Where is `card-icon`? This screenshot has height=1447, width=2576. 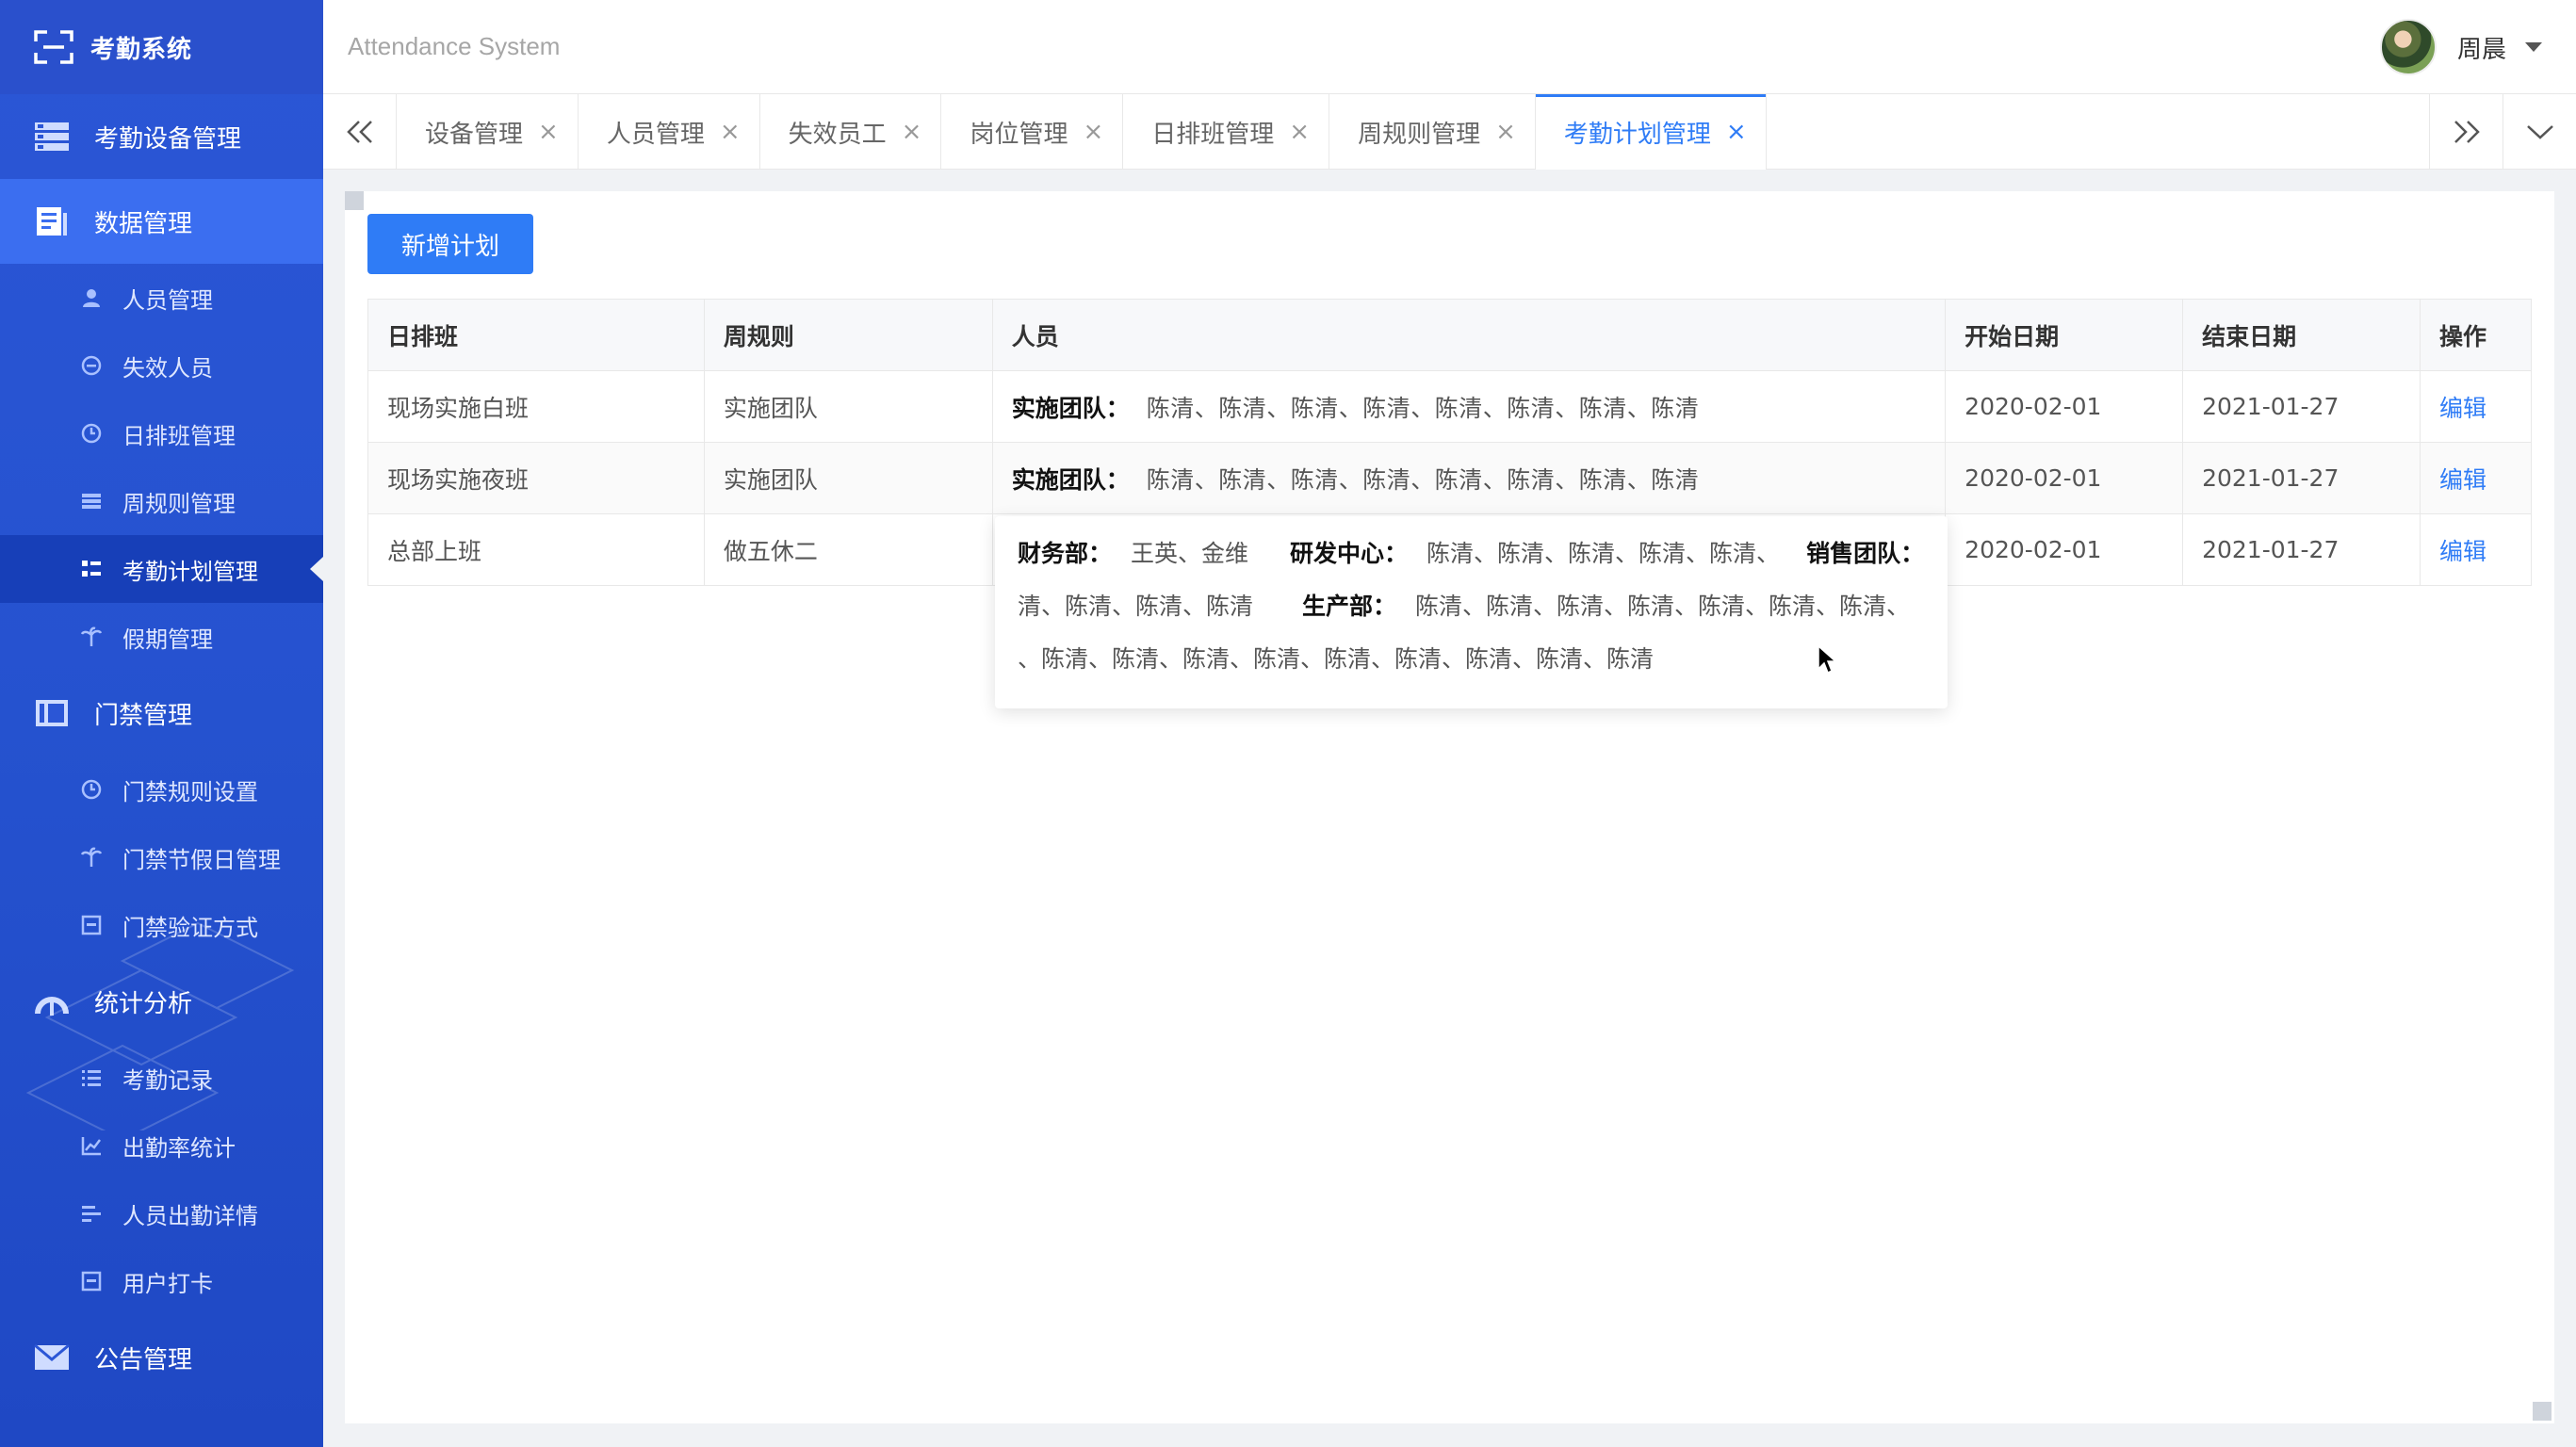
card-icon is located at coordinates (91, 925).